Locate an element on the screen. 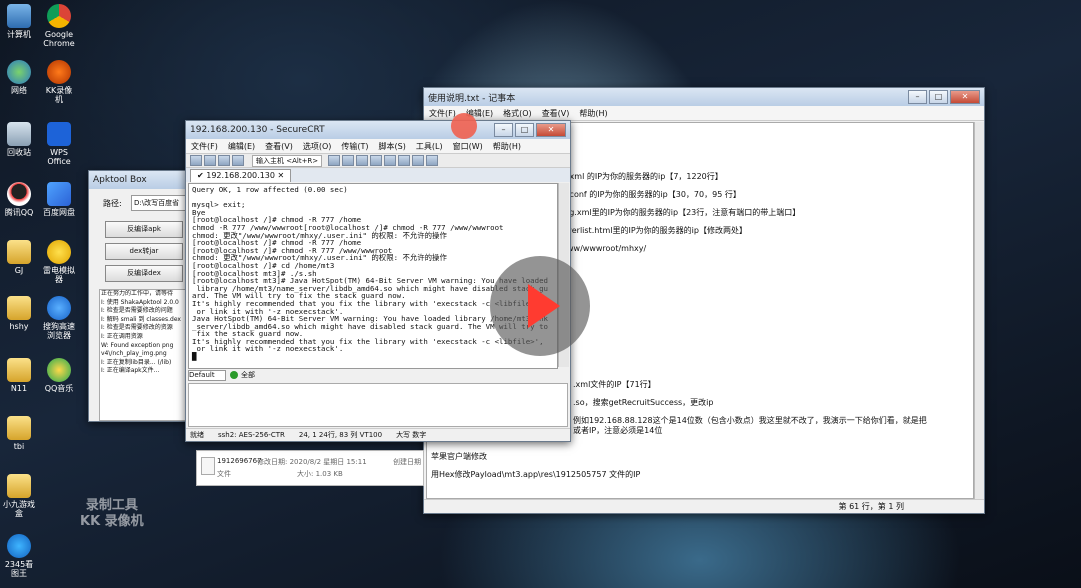  send-target-label: 全部 is located at coordinates (248, 375).